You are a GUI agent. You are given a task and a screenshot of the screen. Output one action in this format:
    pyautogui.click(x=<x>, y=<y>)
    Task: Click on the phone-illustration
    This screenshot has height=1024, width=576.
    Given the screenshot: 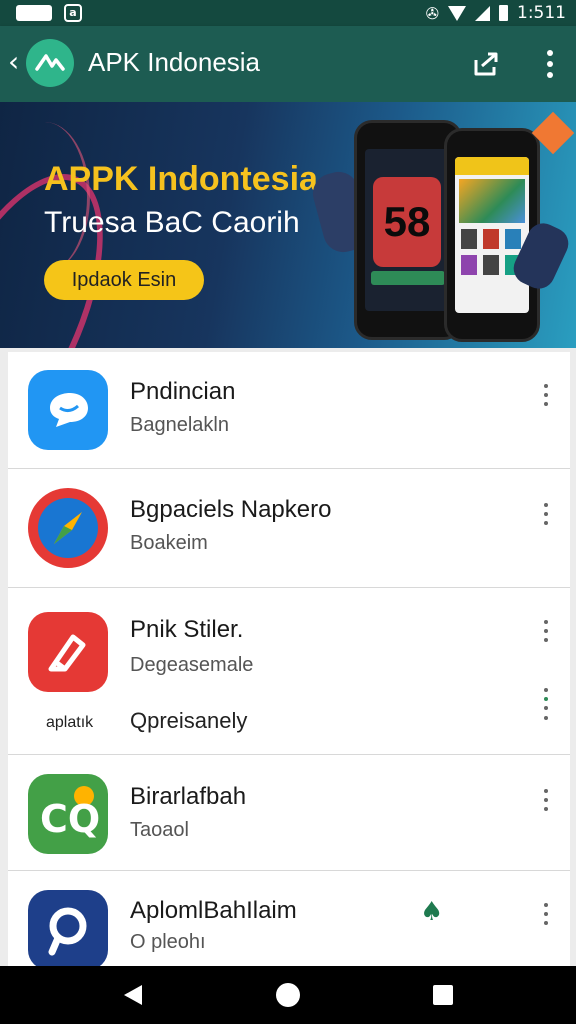 What is the action you would take?
    pyautogui.click(x=492, y=235)
    